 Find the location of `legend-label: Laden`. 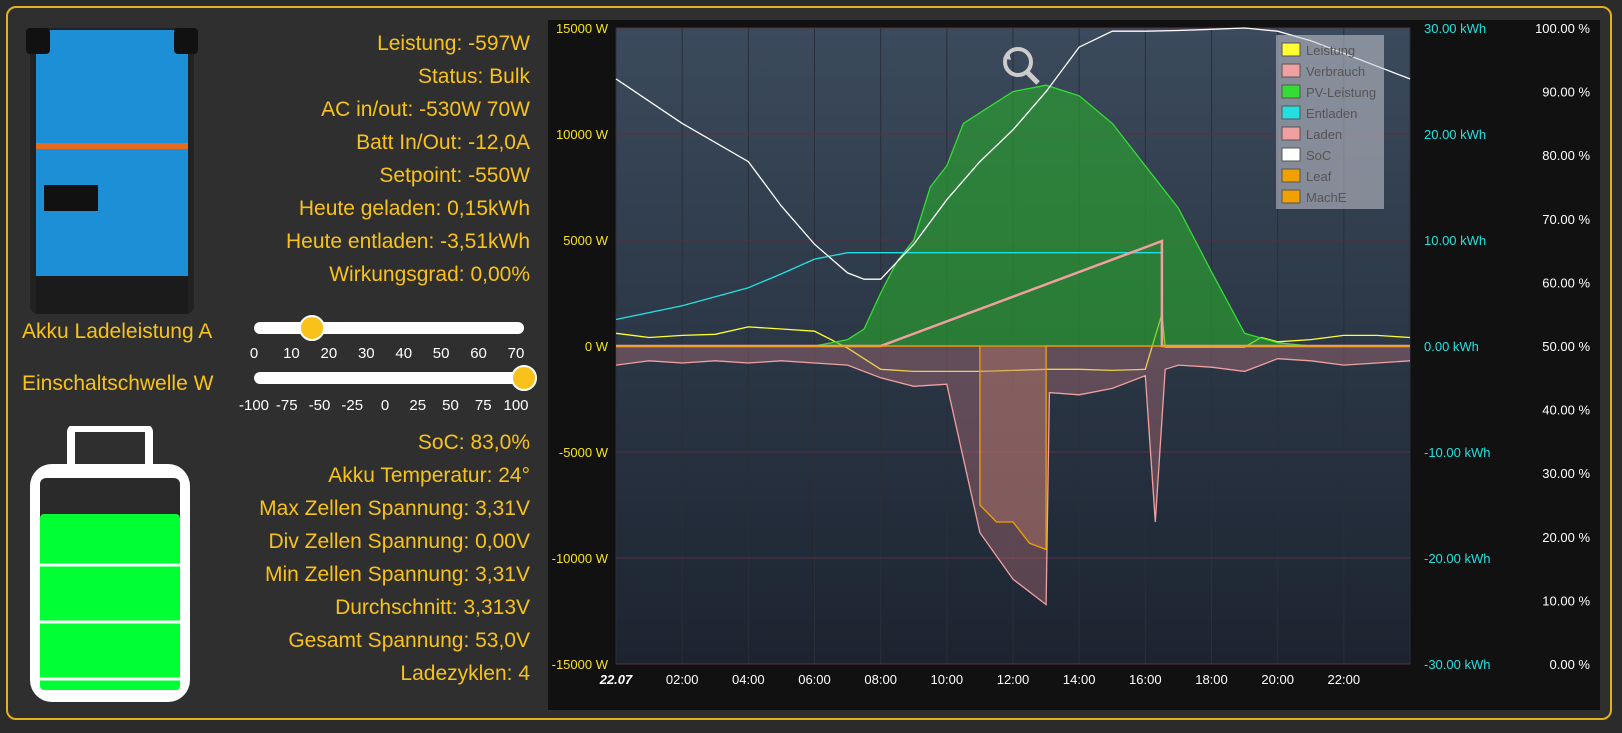

legend-label: Laden is located at coordinates (1324, 134).